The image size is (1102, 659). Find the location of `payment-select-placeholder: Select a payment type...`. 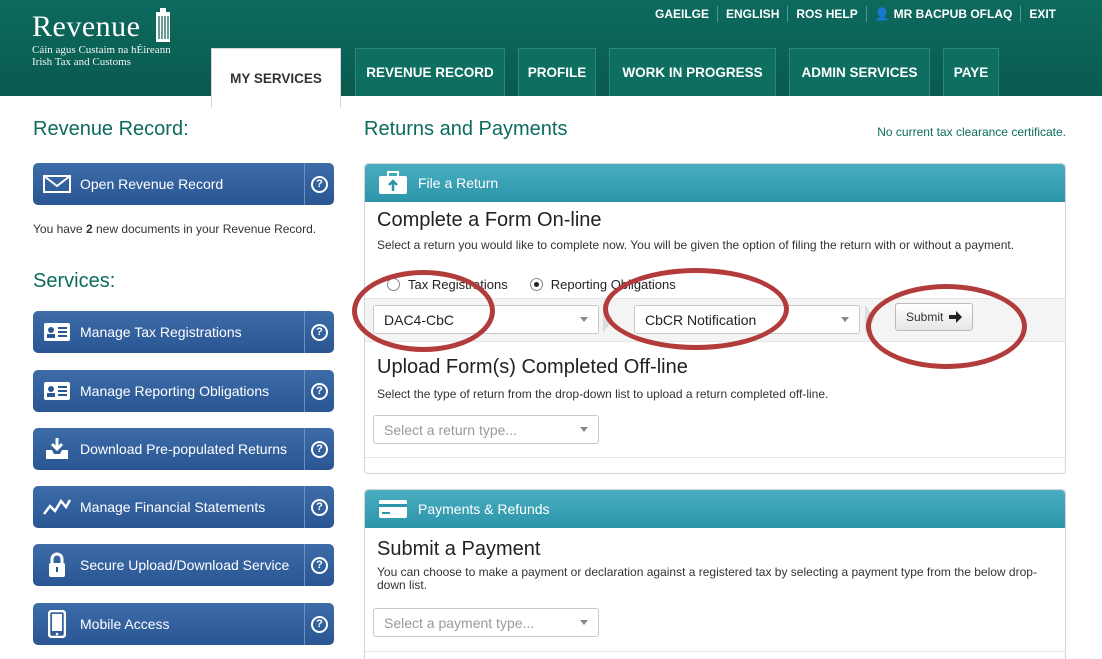

payment-select-placeholder: Select a payment type... is located at coordinates (459, 622).